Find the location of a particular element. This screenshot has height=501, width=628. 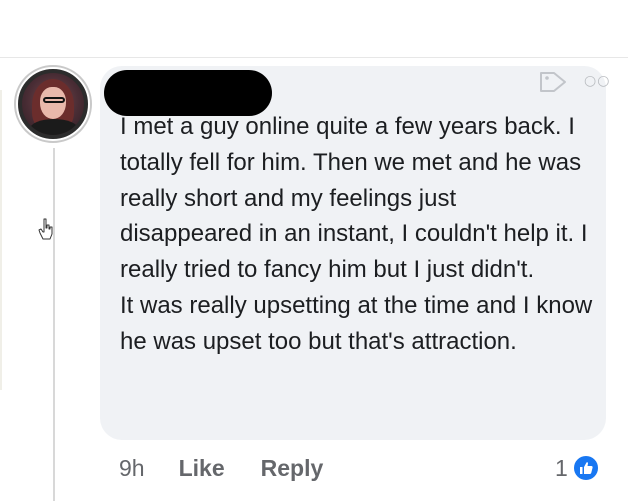

more-options-icon: ○○ is located at coordinates (603, 81).